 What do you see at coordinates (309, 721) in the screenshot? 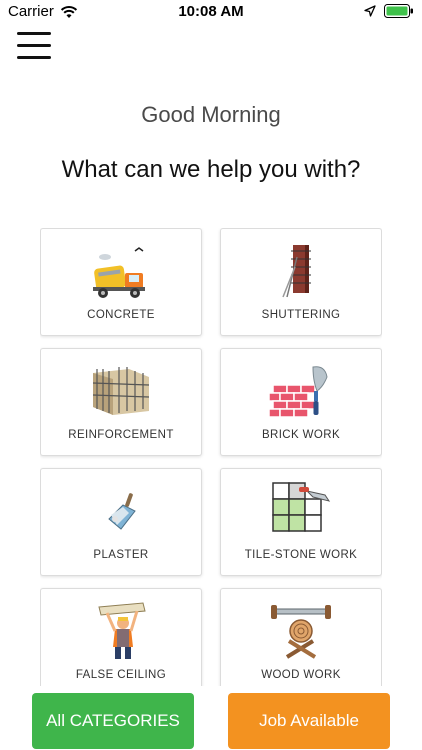
I see `job-available-button: Job Available` at bounding box center [309, 721].